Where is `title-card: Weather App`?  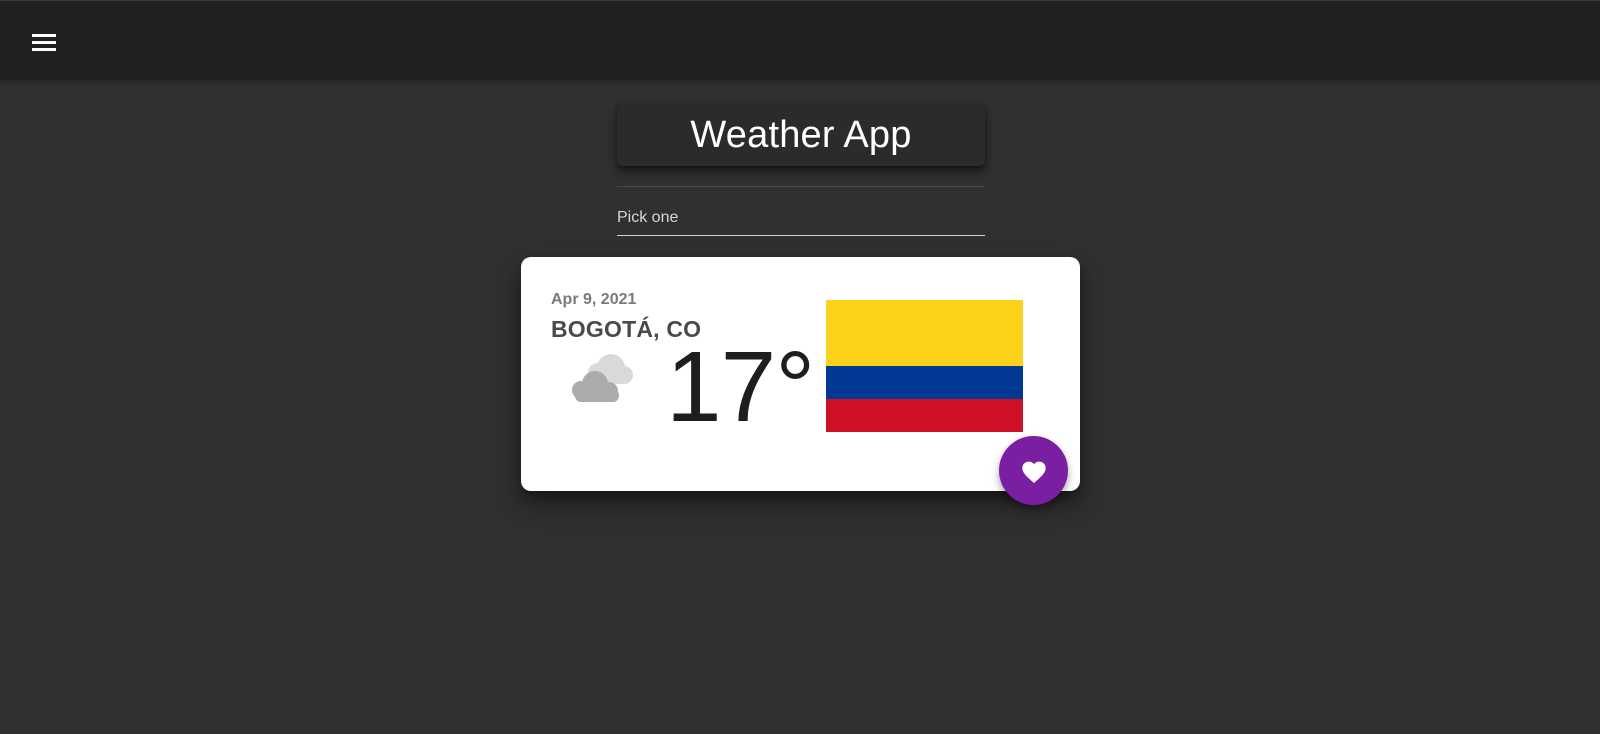
title-card: Weather App is located at coordinates (801, 134).